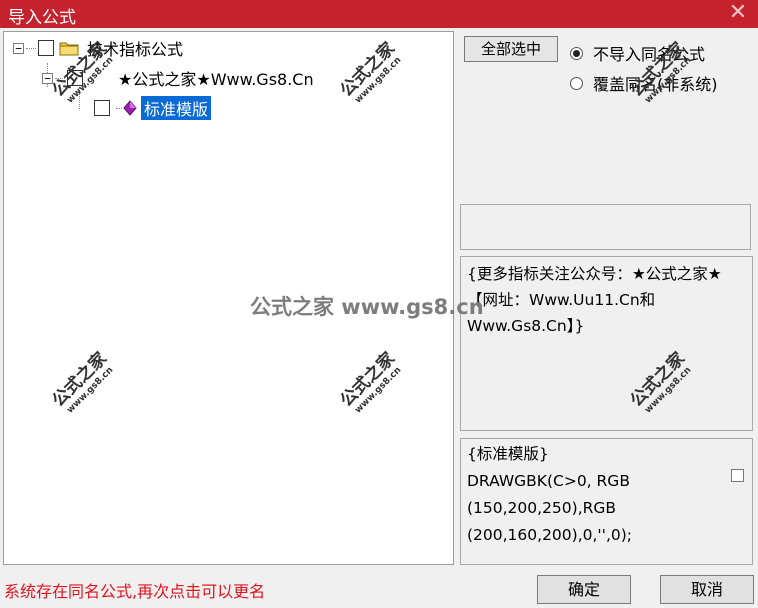  Describe the element at coordinates (176, 108) in the screenshot. I see `tree-node-label: 标准模版` at that location.